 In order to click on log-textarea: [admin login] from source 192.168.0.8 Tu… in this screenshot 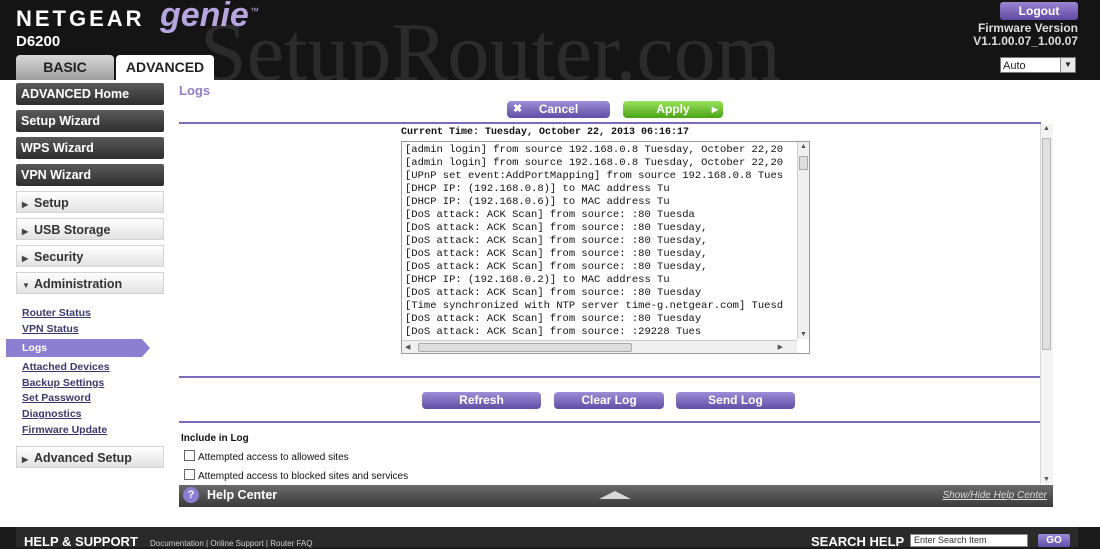, I will do `click(605, 247)`.